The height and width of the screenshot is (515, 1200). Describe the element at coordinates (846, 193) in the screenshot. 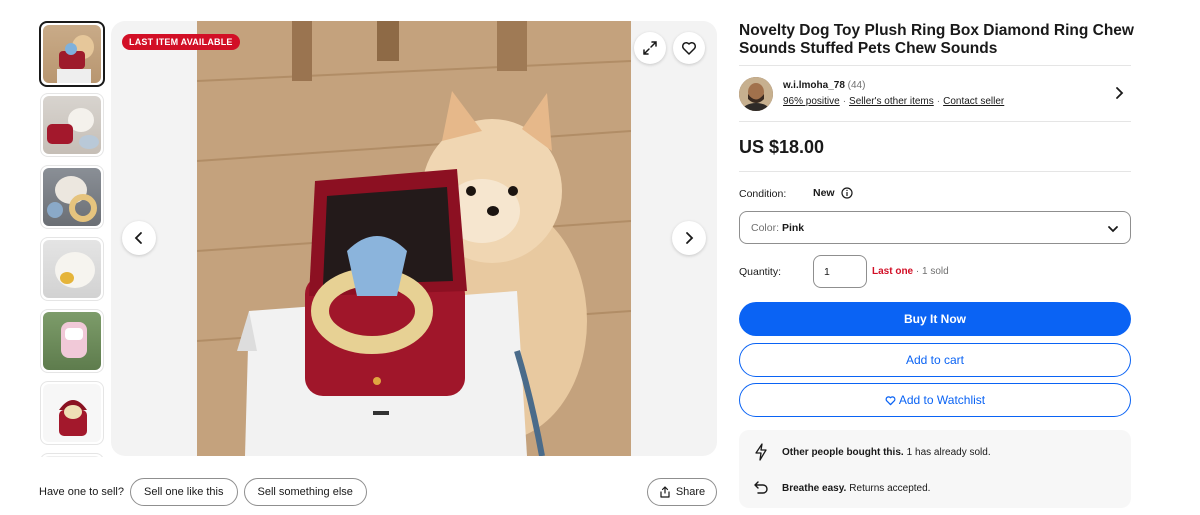

I see `info-icon` at that location.